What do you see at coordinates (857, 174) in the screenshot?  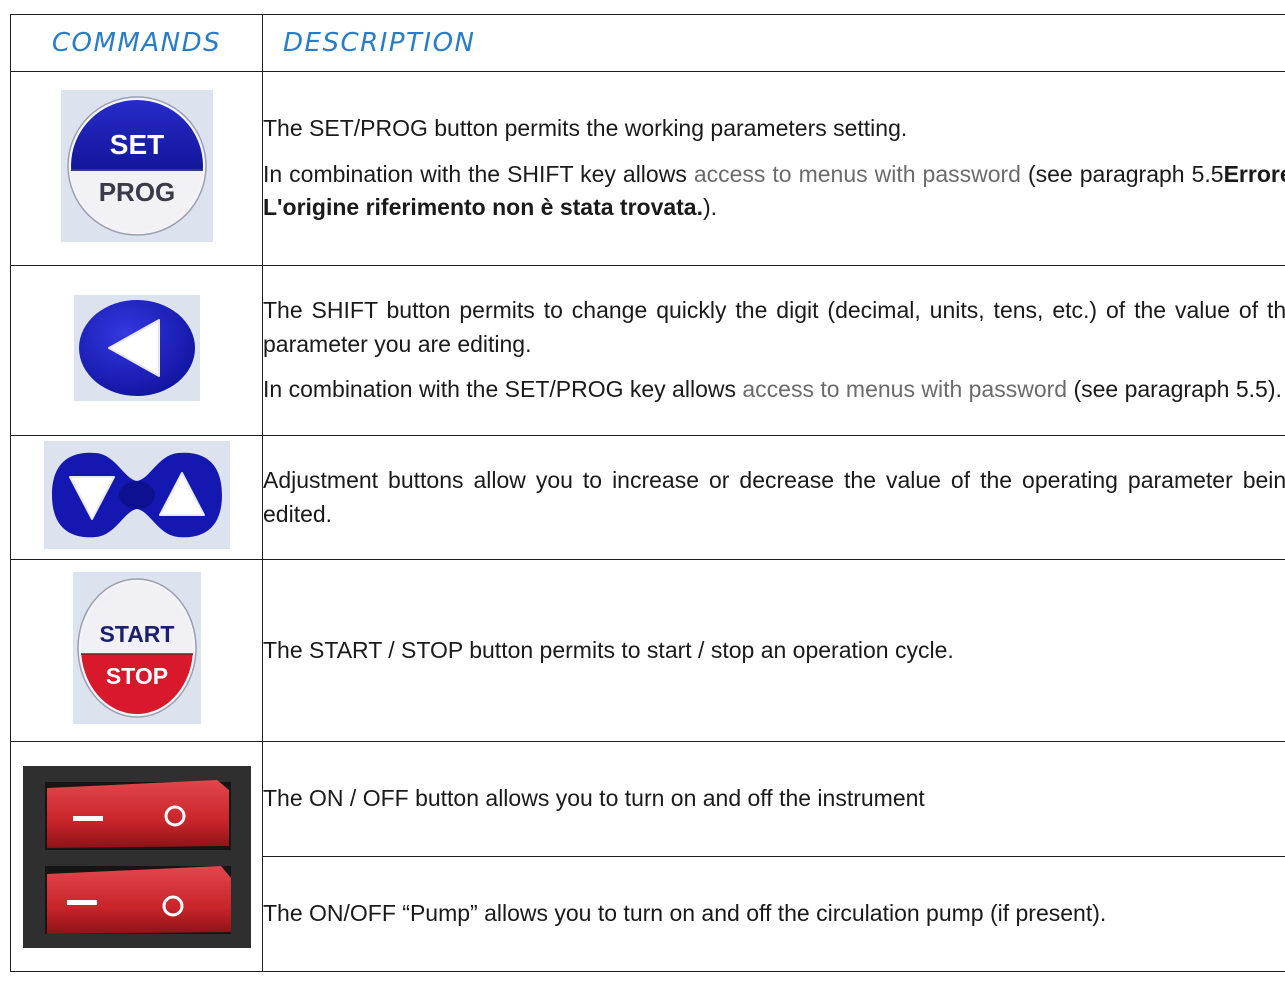 I see `password-menu-link: access to menus with password` at bounding box center [857, 174].